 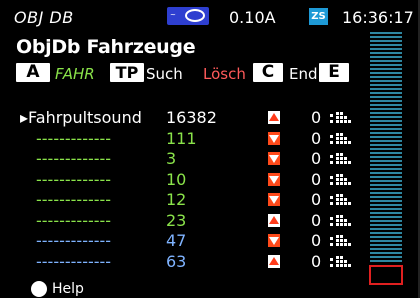 I want to click on help-icon, so click(x=39, y=289).